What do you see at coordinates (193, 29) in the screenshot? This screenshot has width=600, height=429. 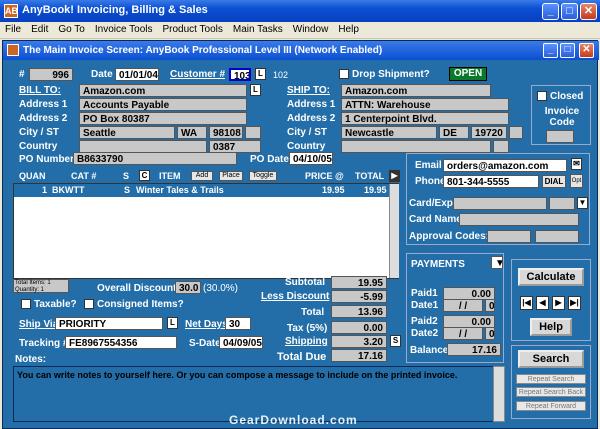 I see `menu-product-tools: Product Tools` at bounding box center [193, 29].